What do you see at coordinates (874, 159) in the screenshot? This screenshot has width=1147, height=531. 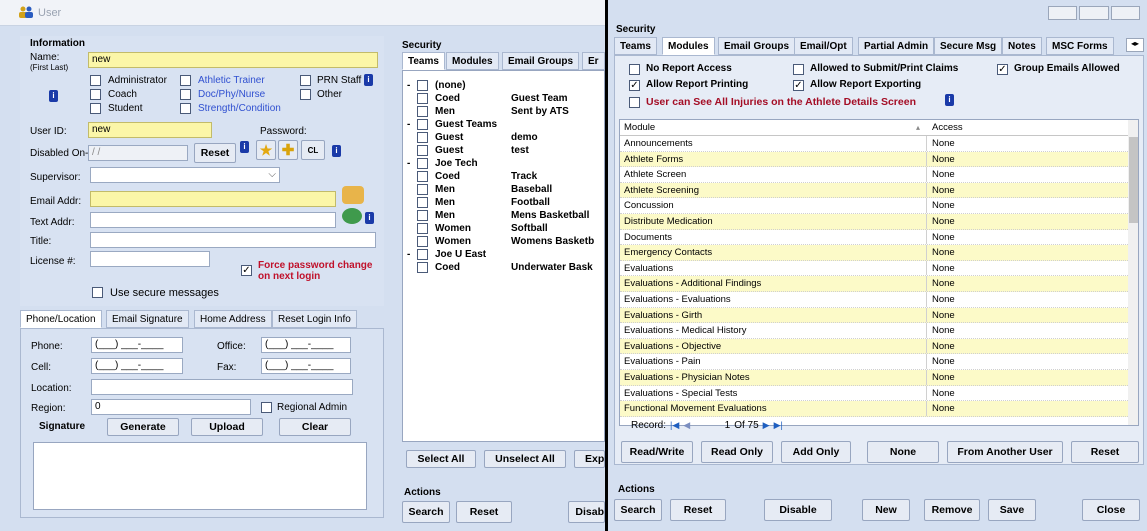 I see `module-row: Athlete Forms None` at bounding box center [874, 159].